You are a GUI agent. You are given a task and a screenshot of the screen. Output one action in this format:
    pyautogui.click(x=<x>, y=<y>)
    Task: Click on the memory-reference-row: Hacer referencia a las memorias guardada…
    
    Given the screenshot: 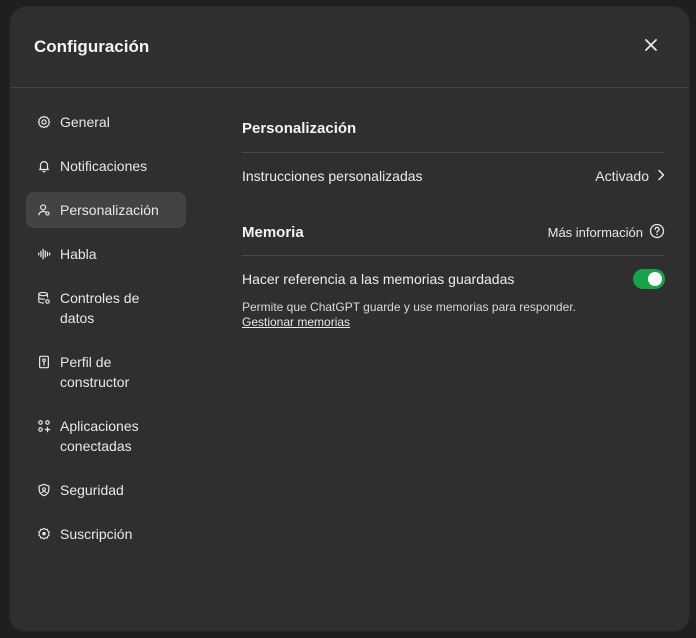 What is the action you would take?
    pyautogui.click(x=453, y=279)
    